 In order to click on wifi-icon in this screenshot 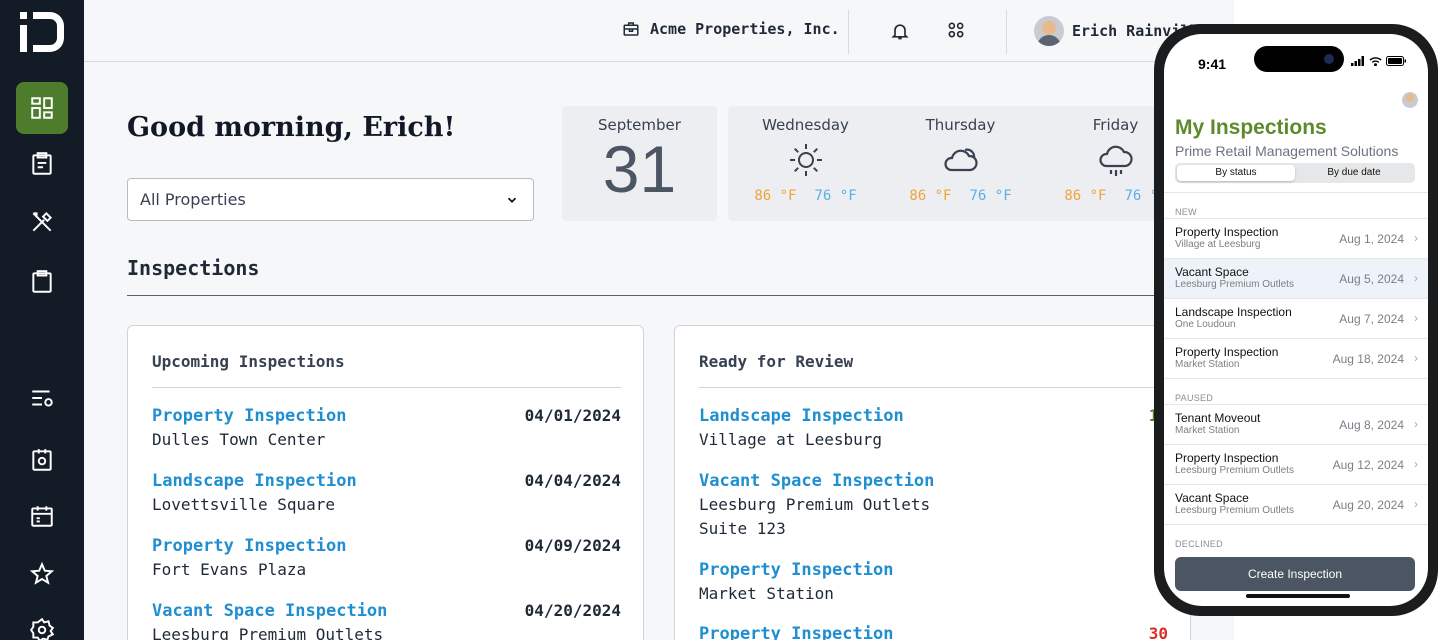, I will do `click(1375, 61)`.